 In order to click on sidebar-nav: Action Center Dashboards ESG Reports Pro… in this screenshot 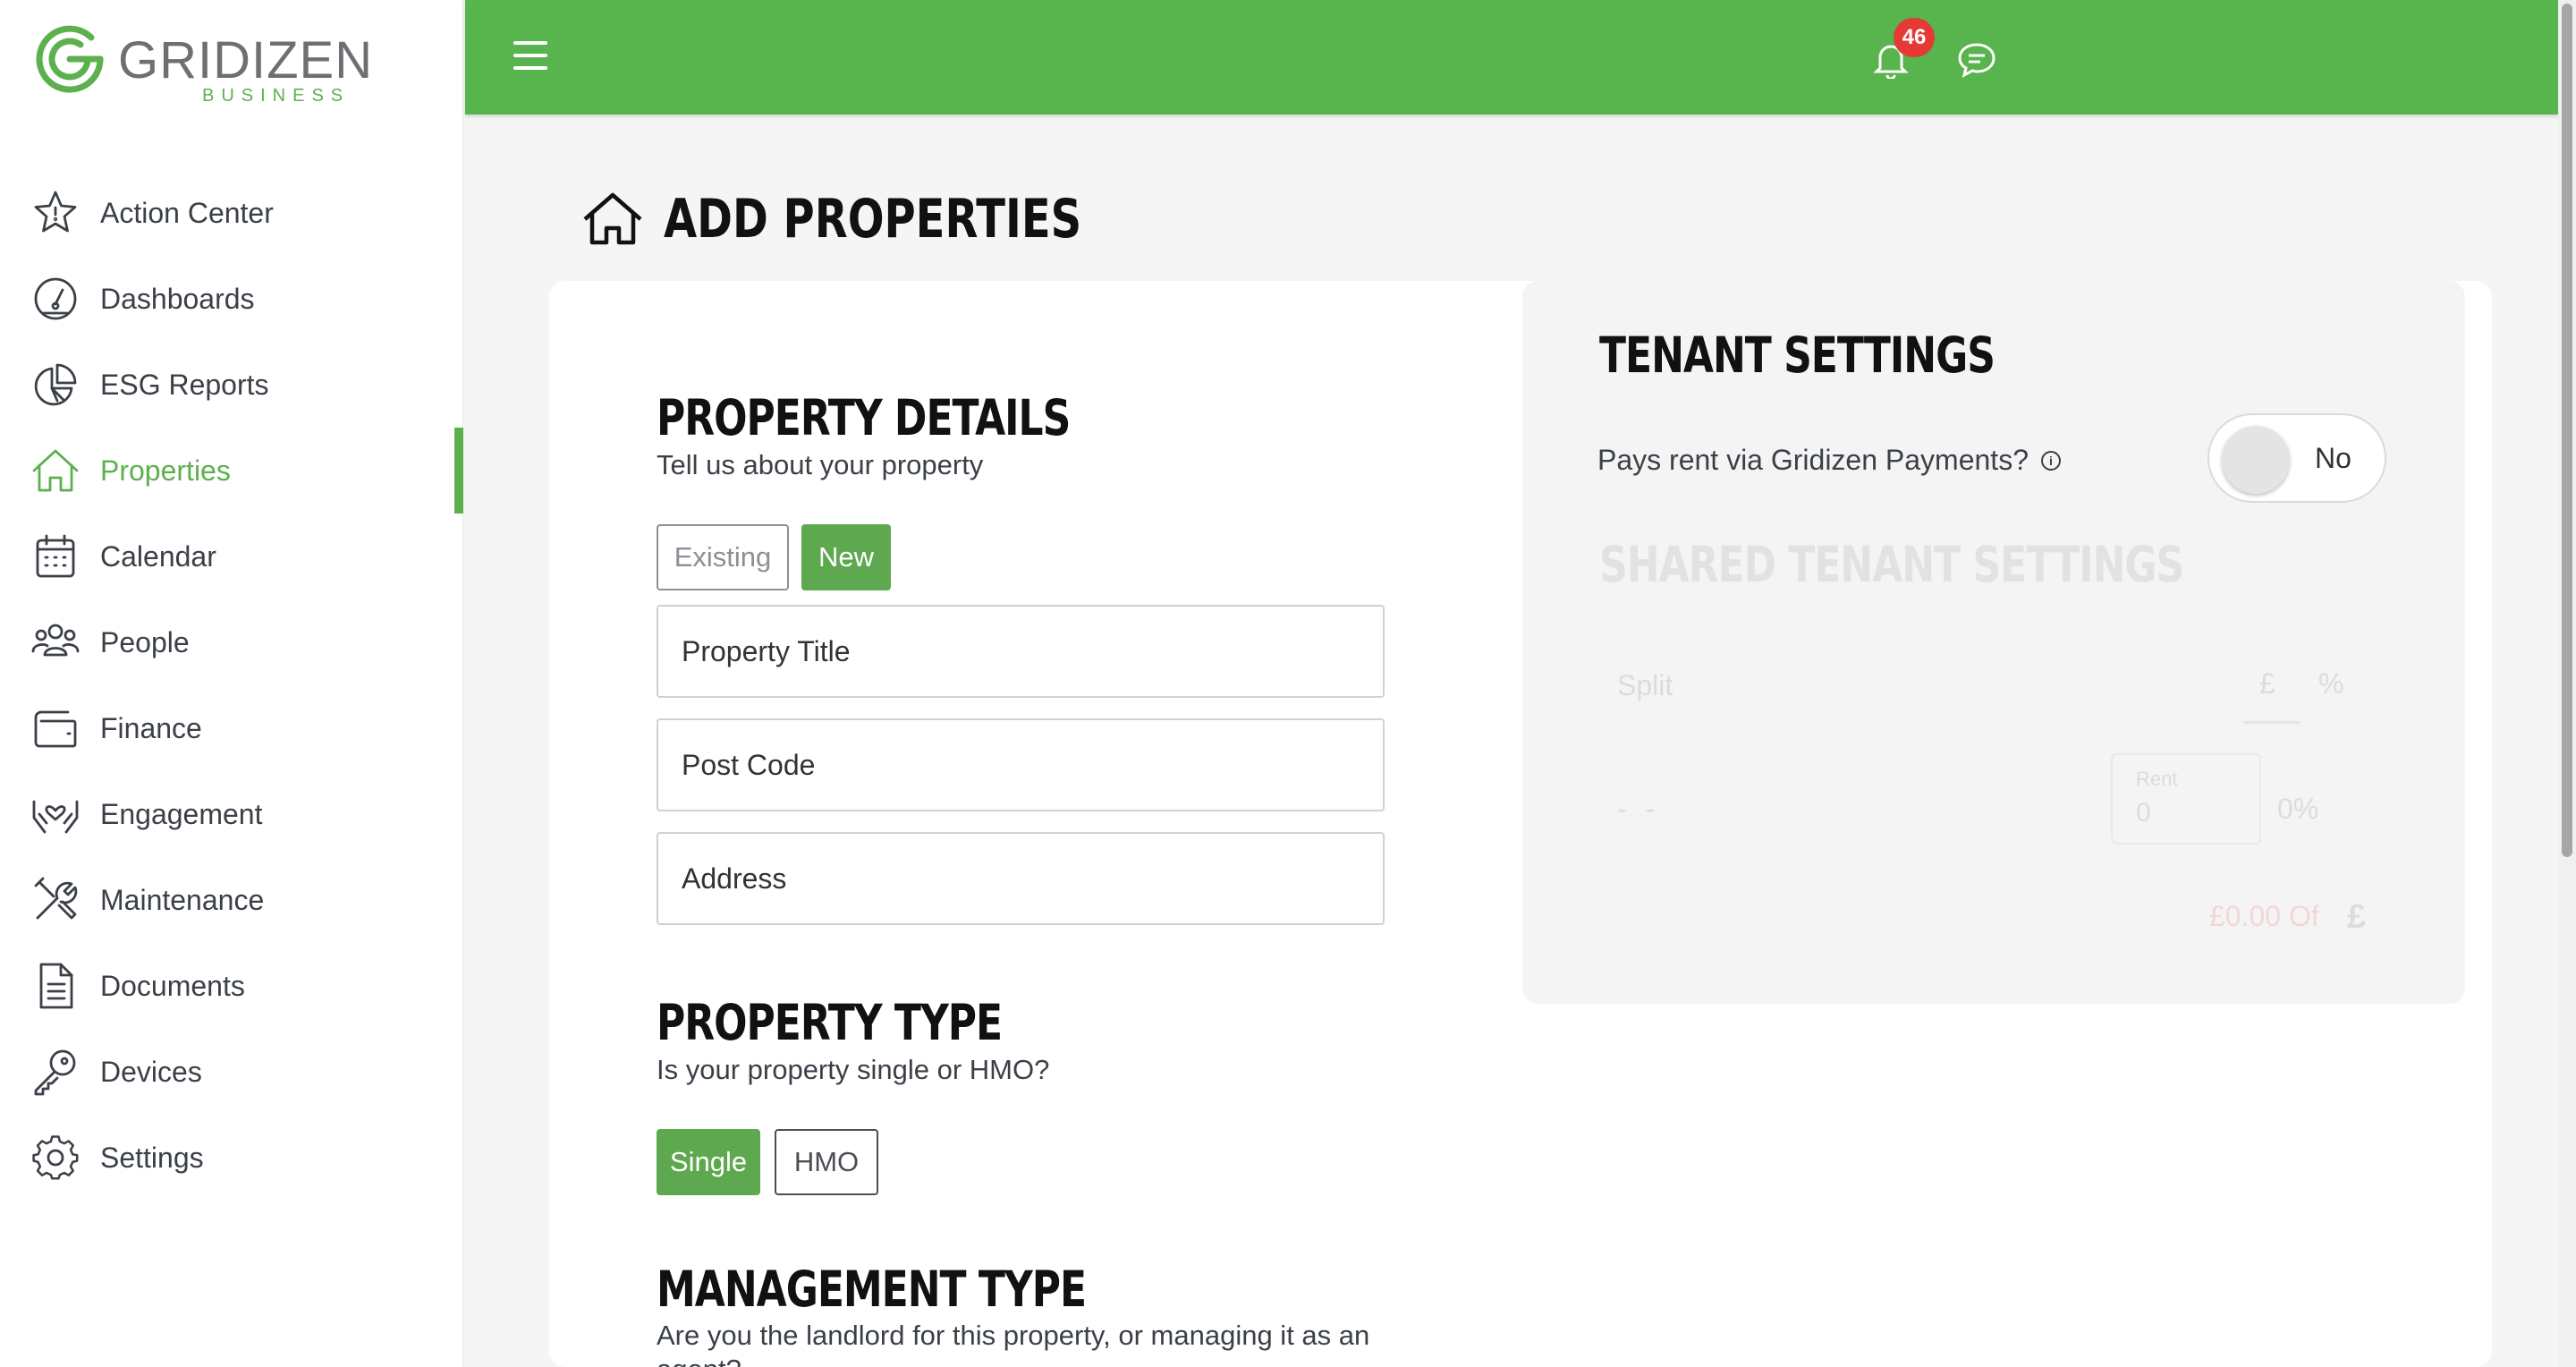, I will do `click(231, 685)`.